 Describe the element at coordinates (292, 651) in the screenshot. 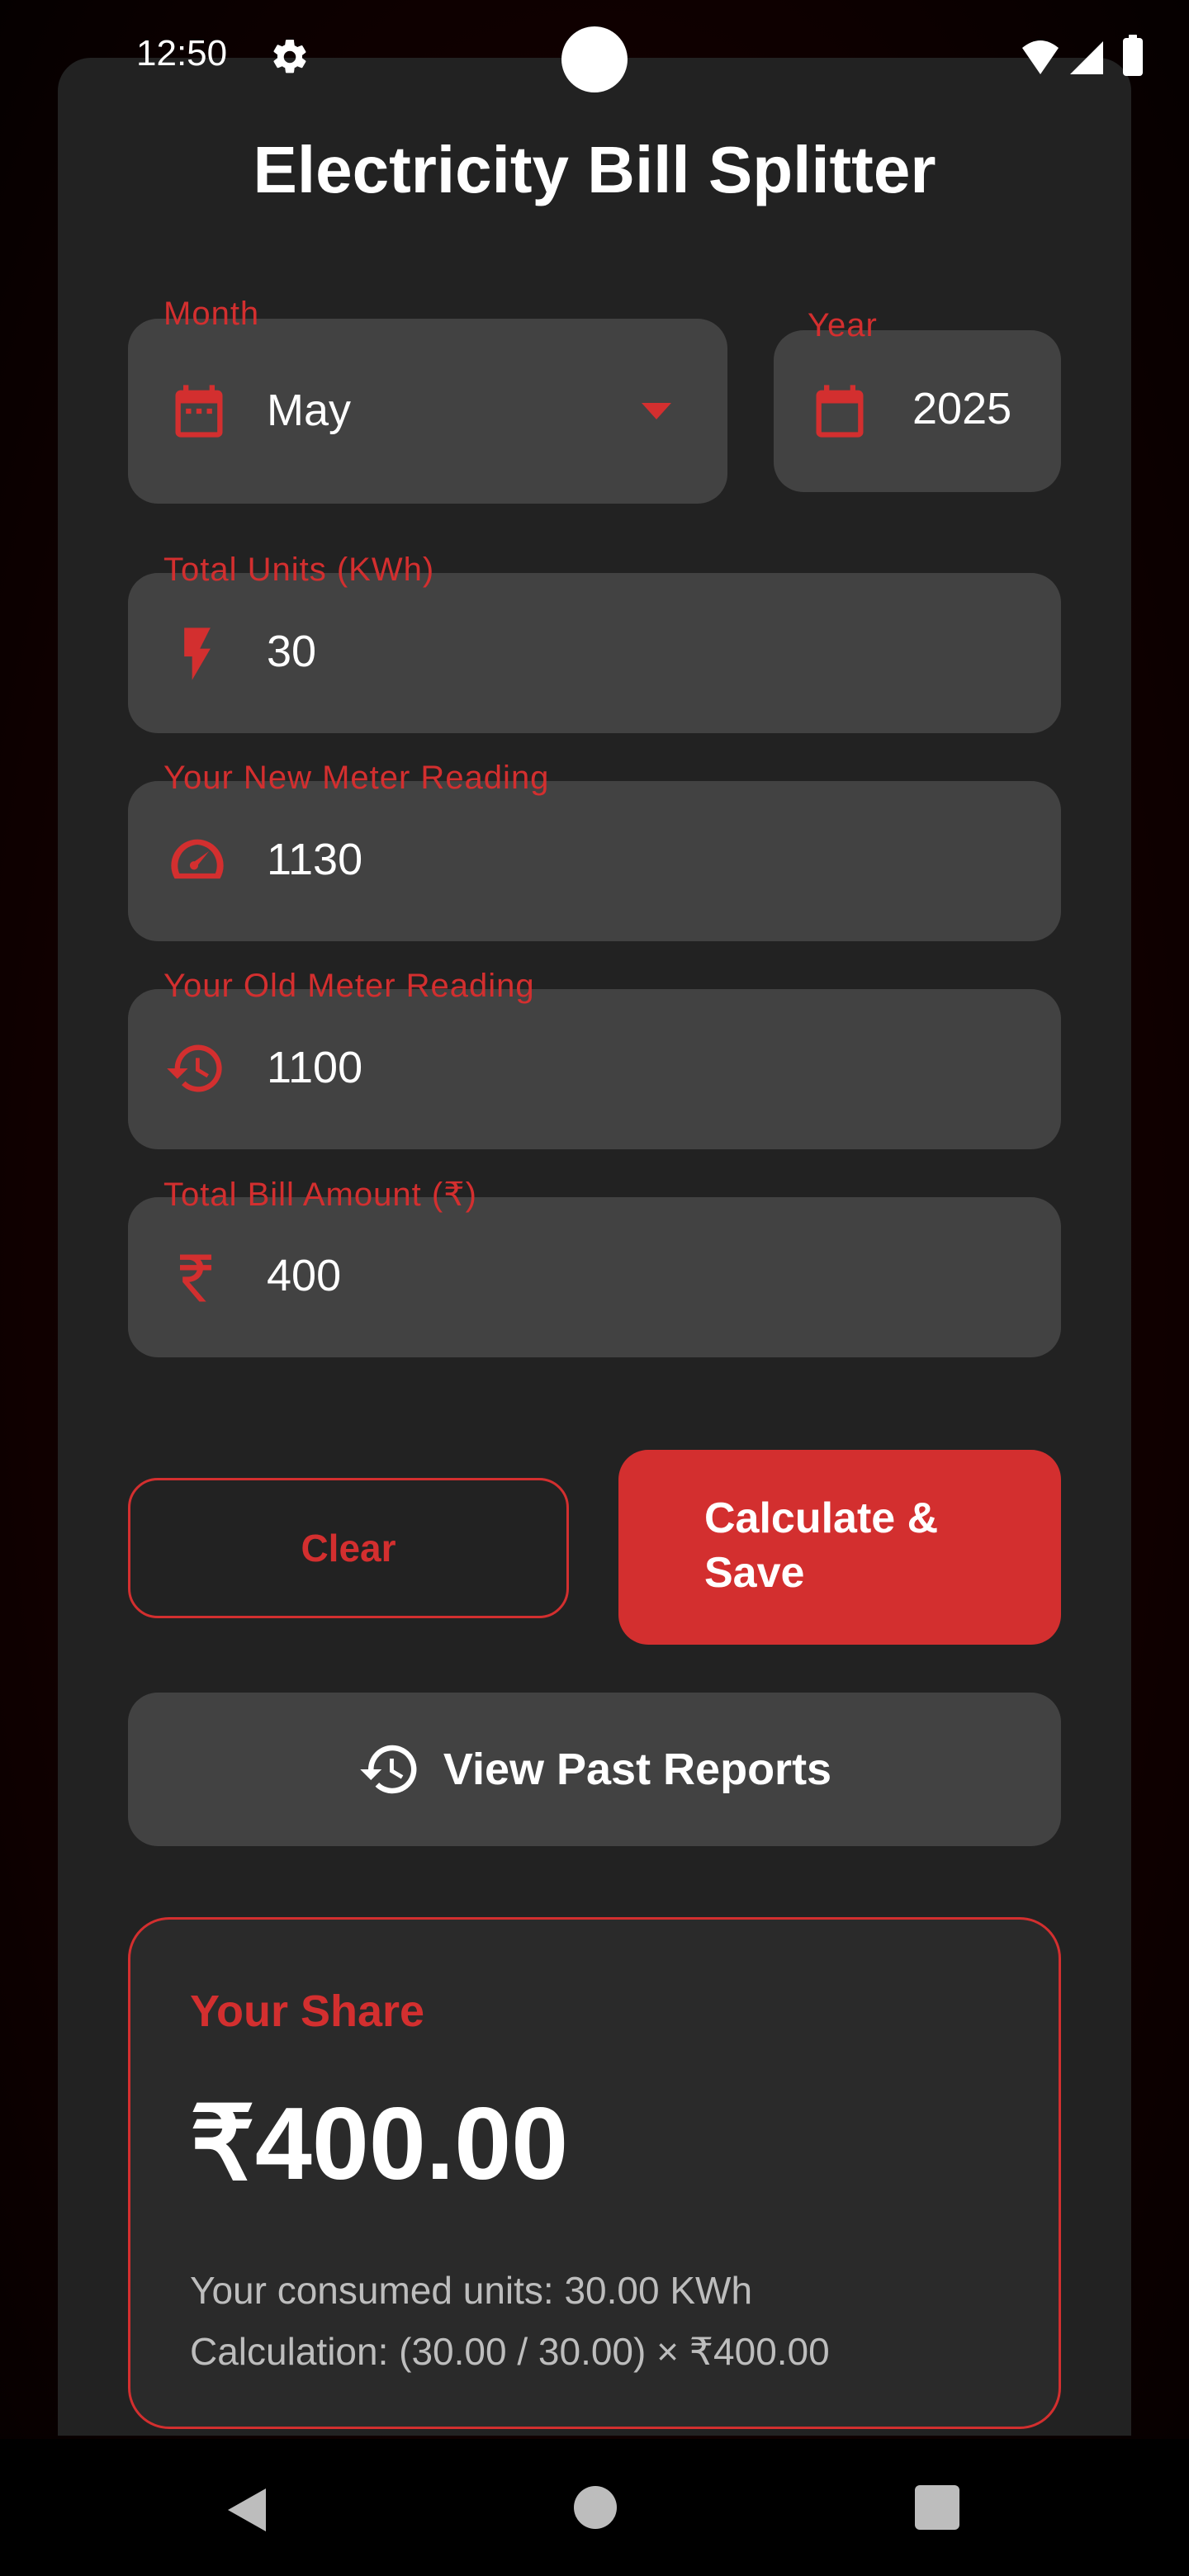

I see `total-units-value: 30` at that location.